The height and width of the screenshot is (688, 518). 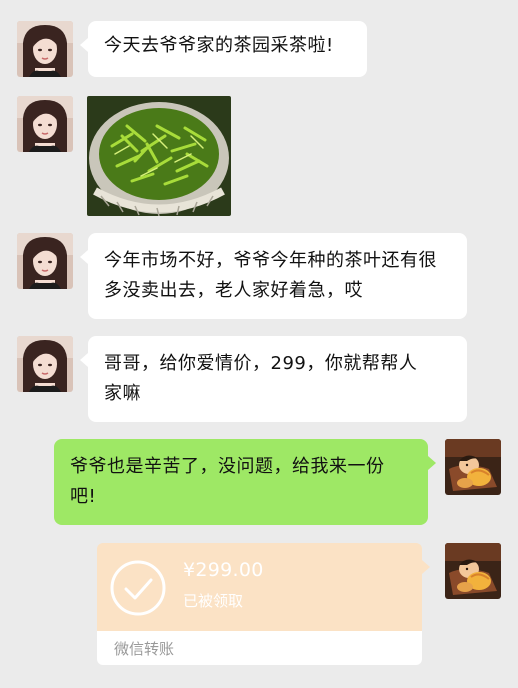 I want to click on message-row: 哥哥，给你爱情价，299，你就帮帮人家嘛, so click(x=259, y=379).